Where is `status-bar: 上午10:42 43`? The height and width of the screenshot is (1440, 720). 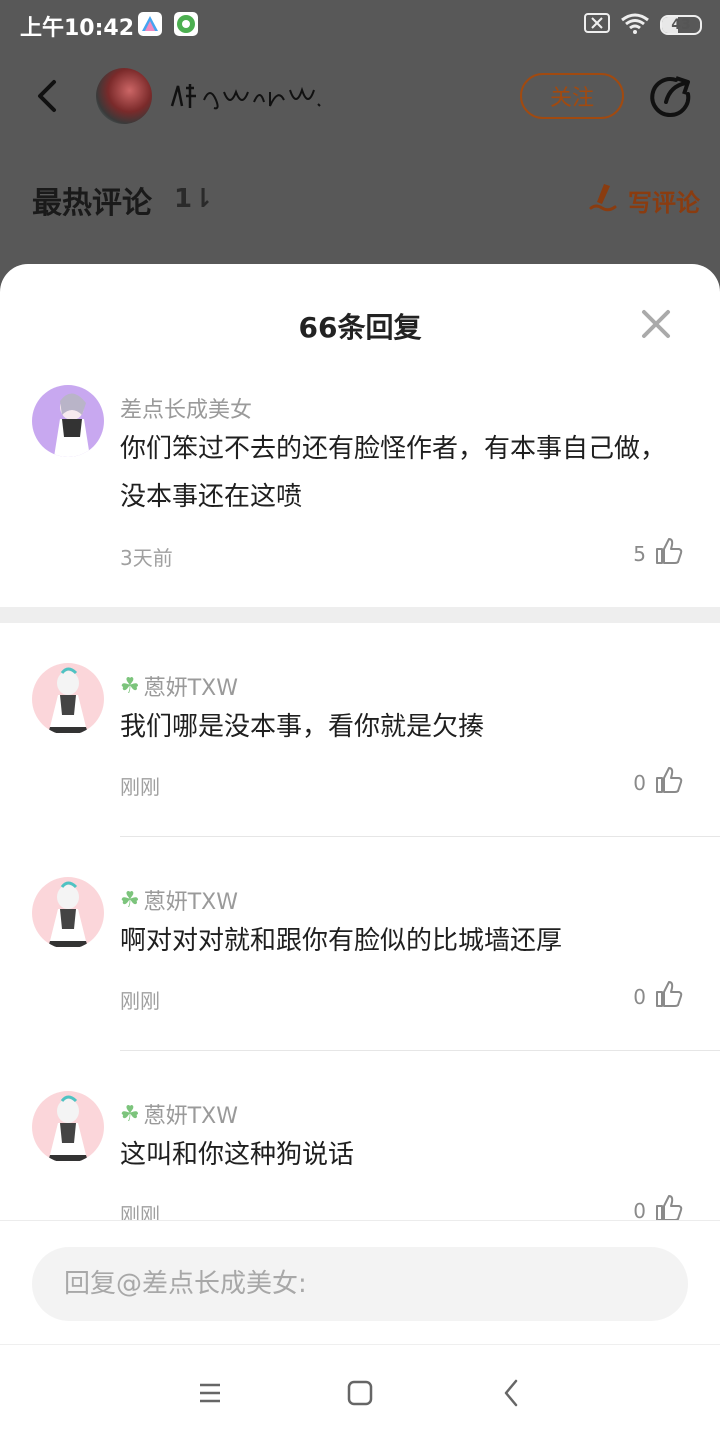 status-bar: 上午10:42 43 is located at coordinates (360, 25).